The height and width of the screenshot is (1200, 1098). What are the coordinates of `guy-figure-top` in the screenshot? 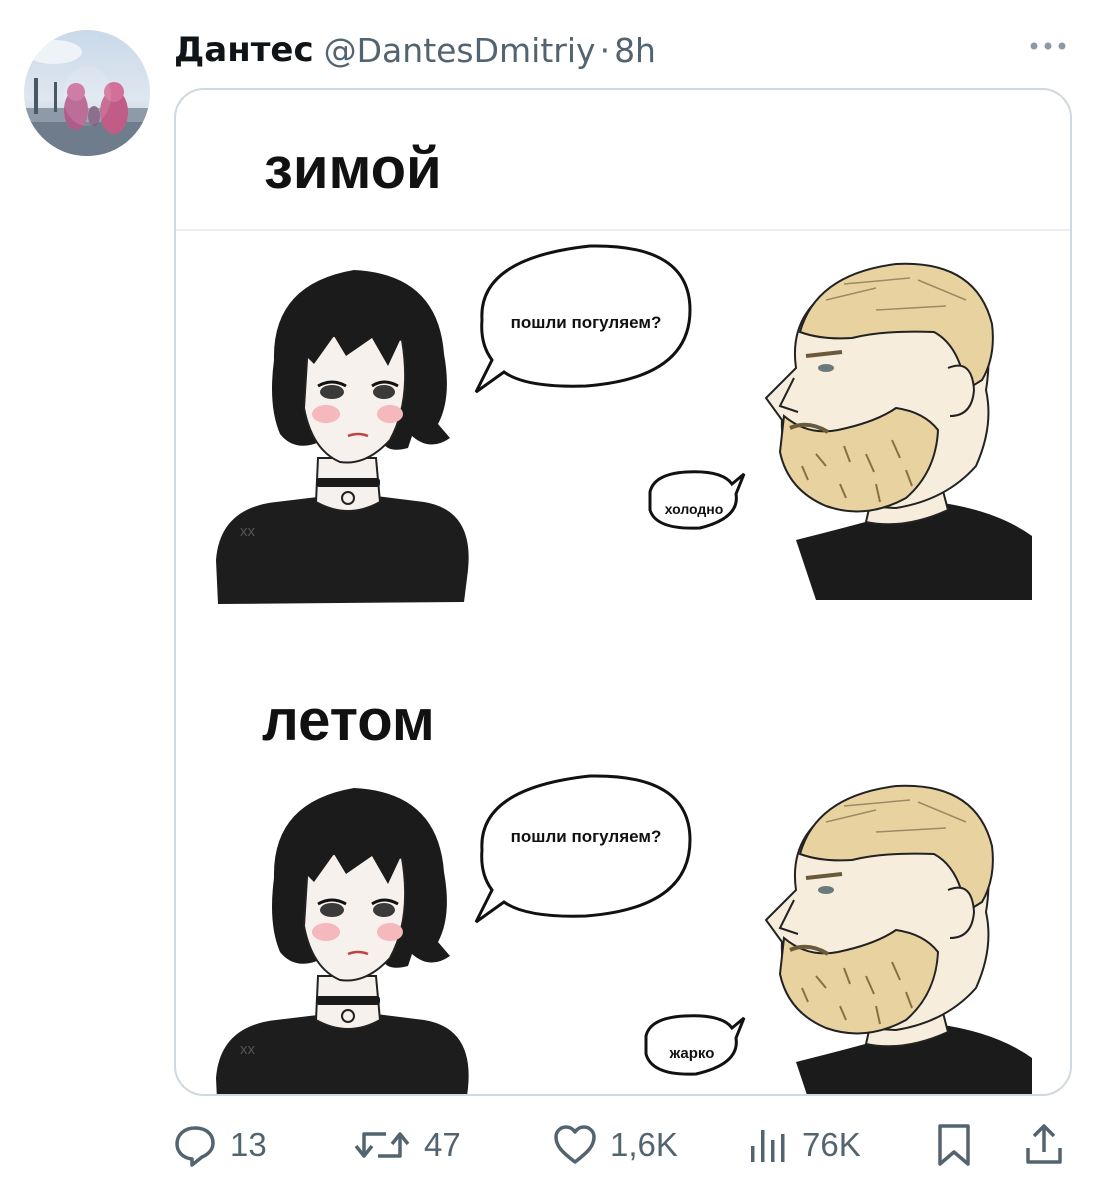 It's located at (899, 431).